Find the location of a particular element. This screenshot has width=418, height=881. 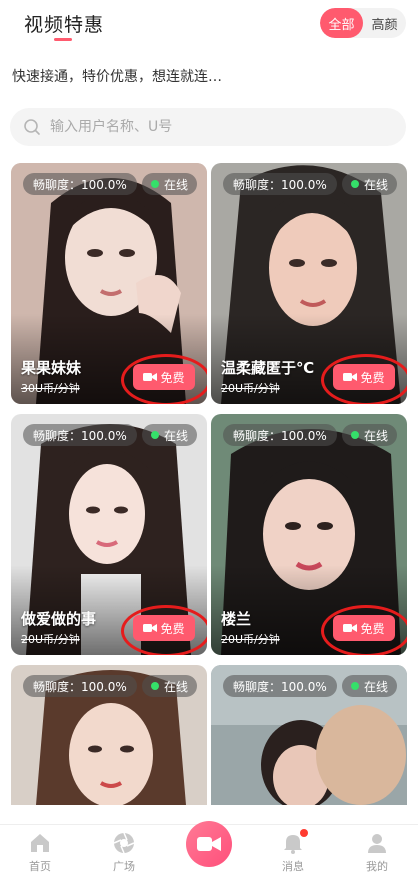

search-bar is located at coordinates (208, 127).